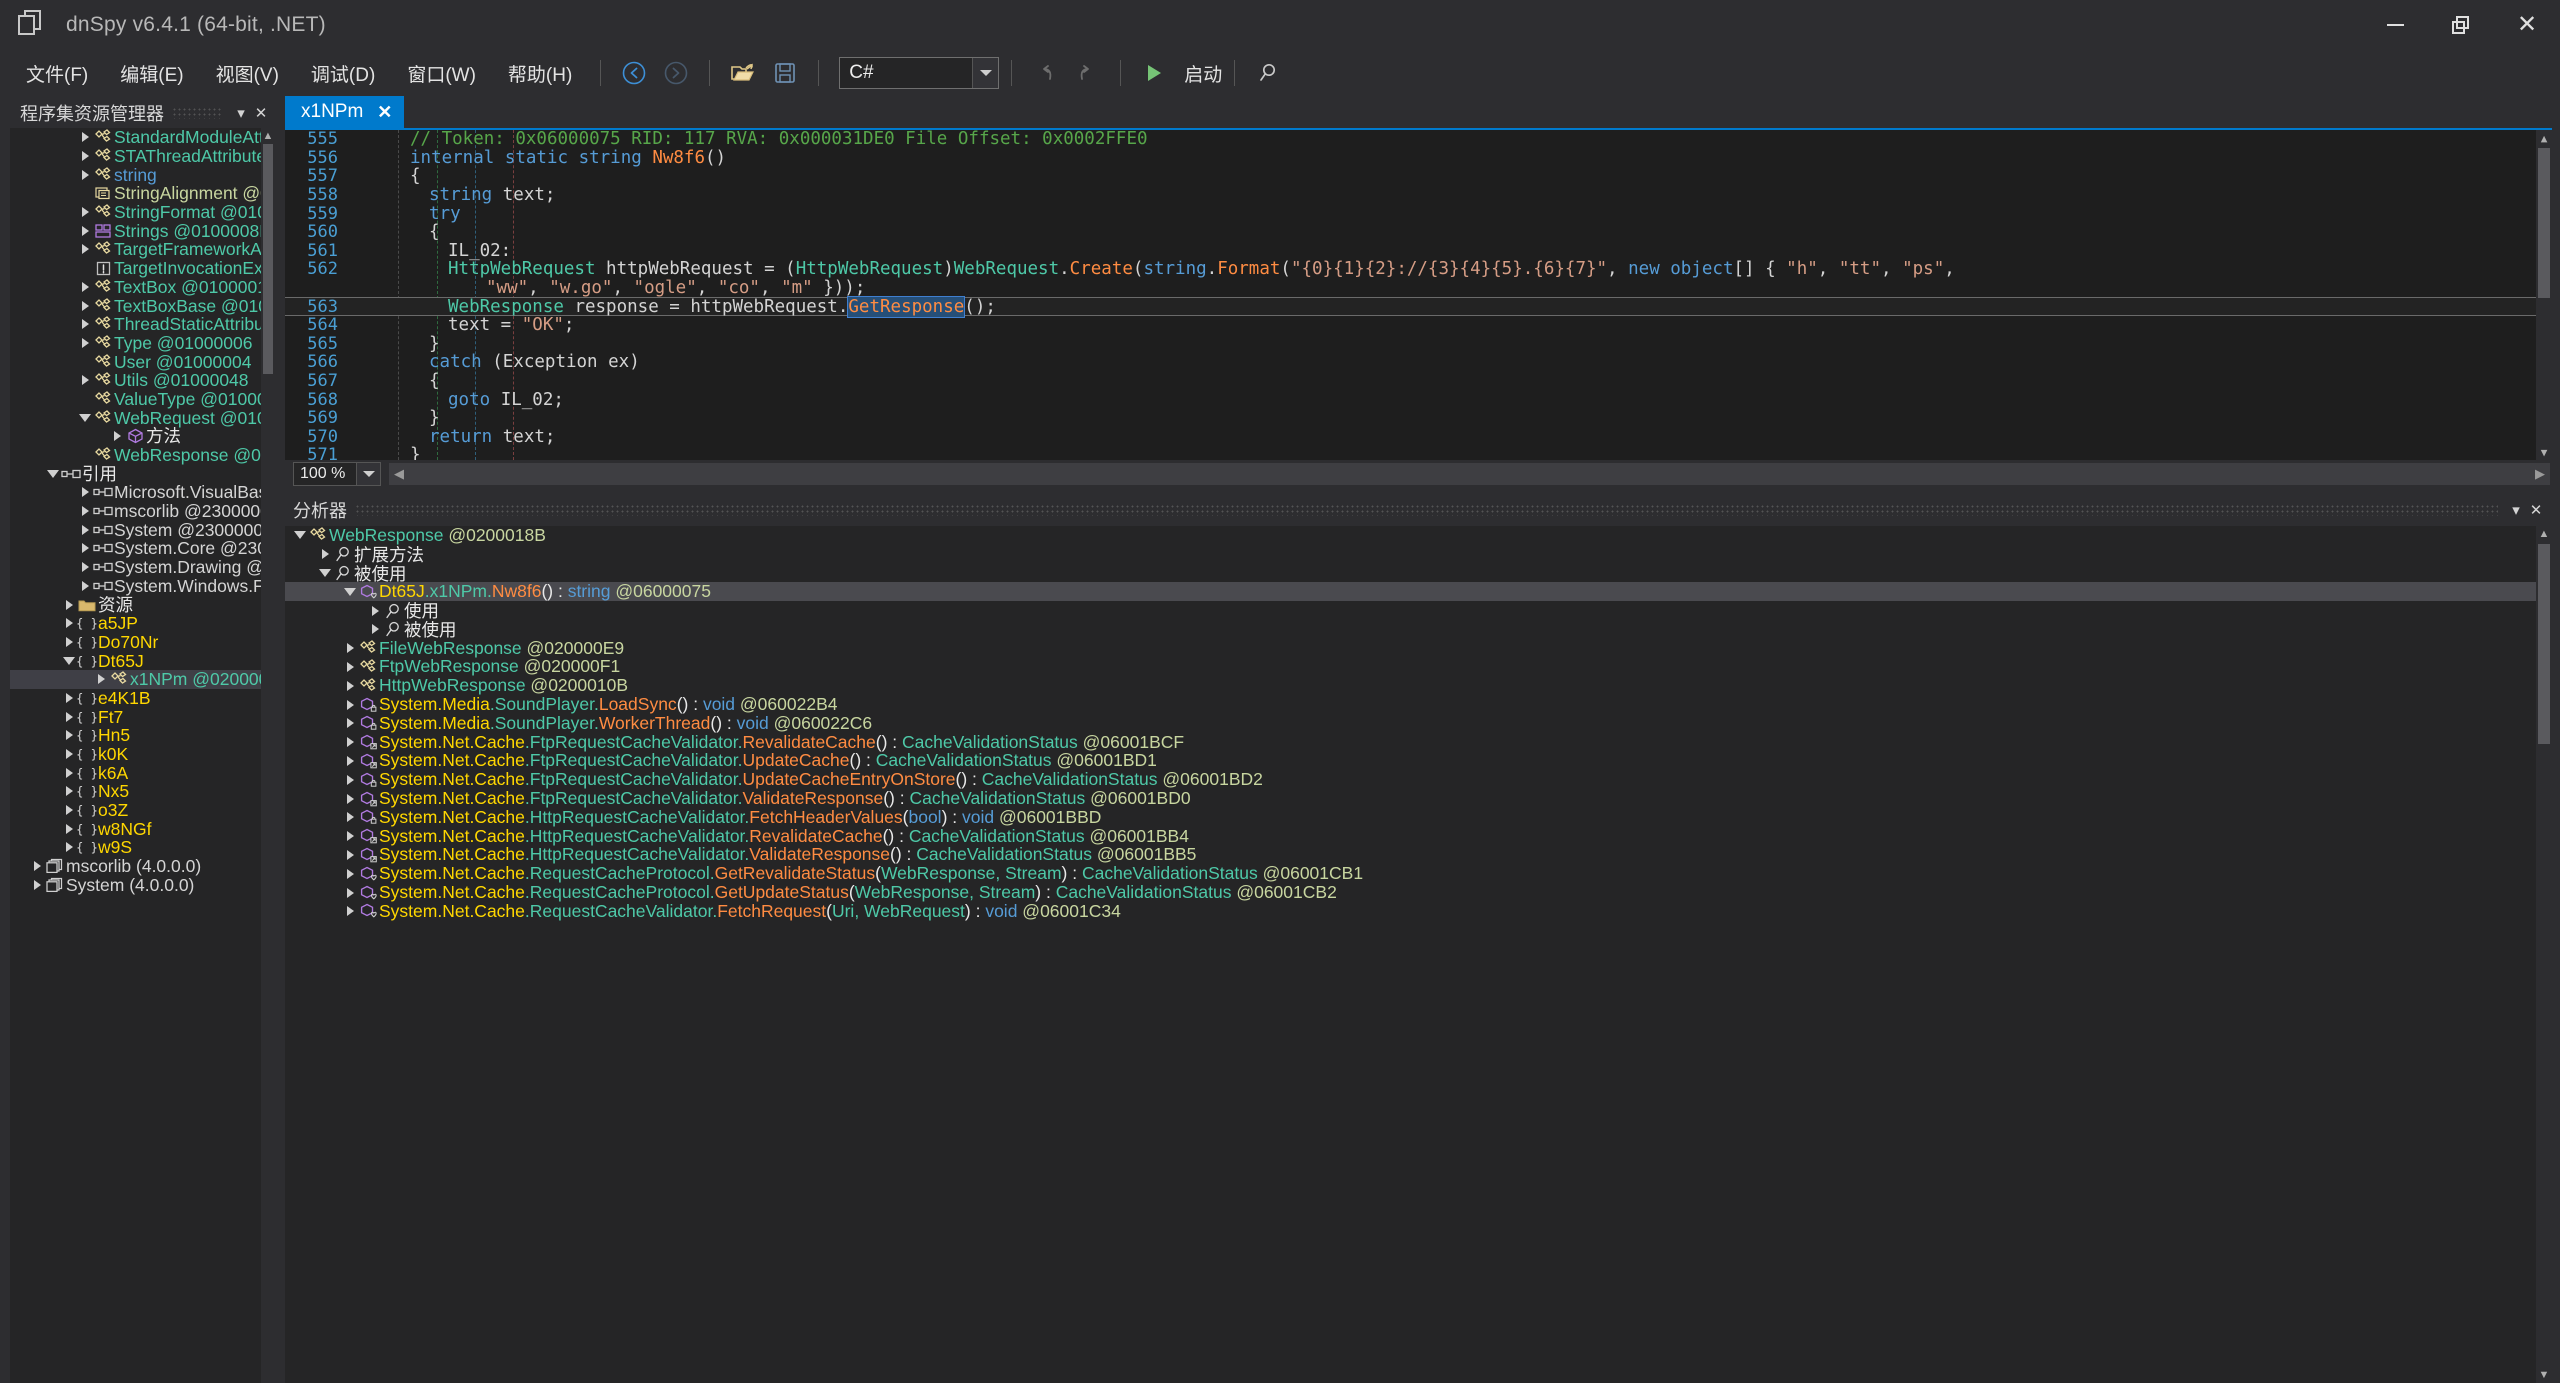 This screenshot has width=2560, height=1383. I want to click on code-line: 556 internal static string Nw8f6(), so click(1418, 158).